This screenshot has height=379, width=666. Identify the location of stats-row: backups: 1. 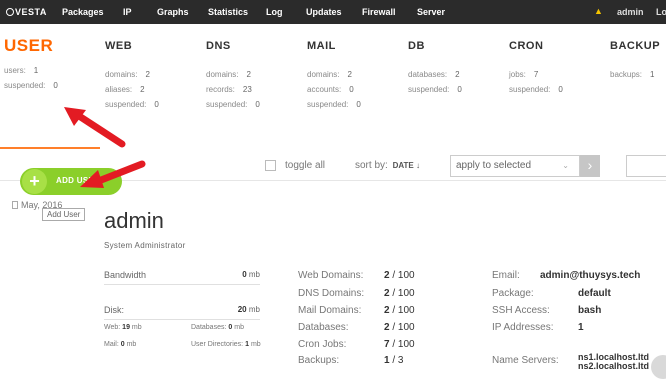
(632, 74).